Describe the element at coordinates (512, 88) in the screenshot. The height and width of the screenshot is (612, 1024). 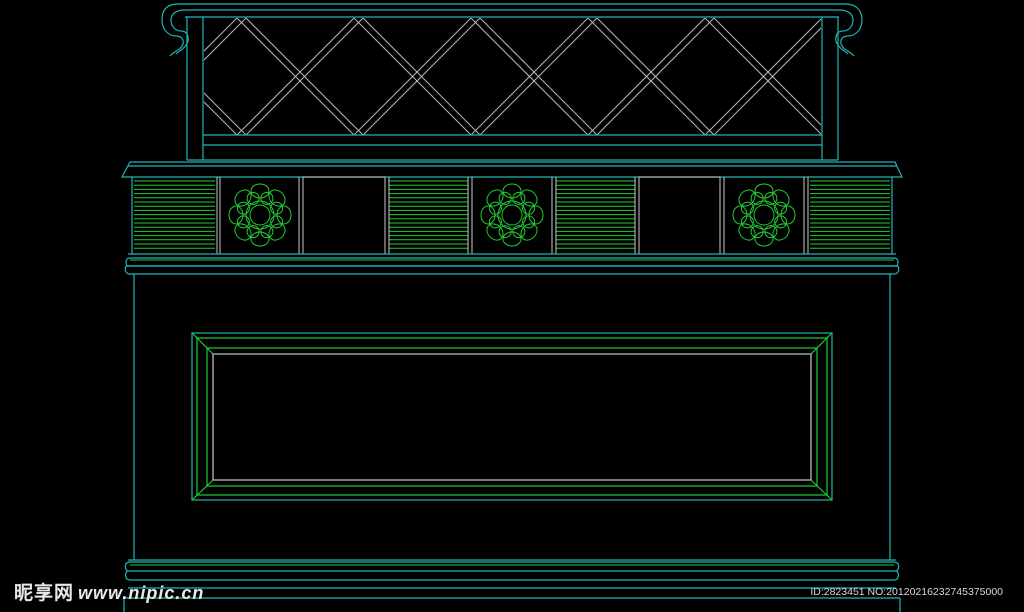
I see `posts` at that location.